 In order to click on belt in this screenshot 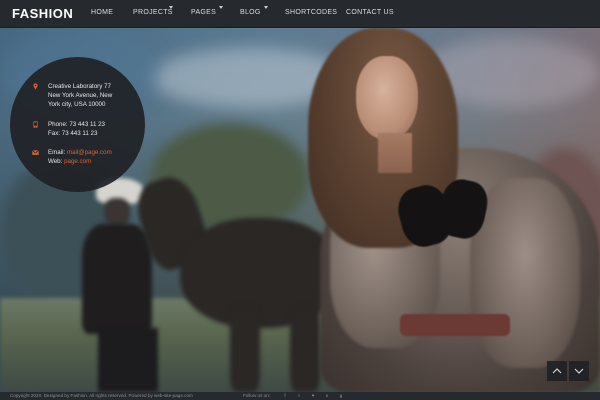, I will do `click(455, 325)`.